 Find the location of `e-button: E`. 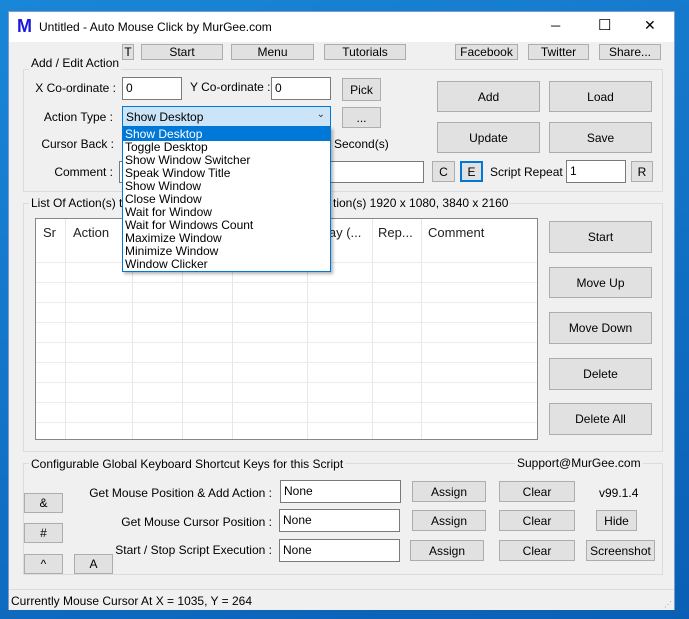

e-button: E is located at coordinates (471, 171).